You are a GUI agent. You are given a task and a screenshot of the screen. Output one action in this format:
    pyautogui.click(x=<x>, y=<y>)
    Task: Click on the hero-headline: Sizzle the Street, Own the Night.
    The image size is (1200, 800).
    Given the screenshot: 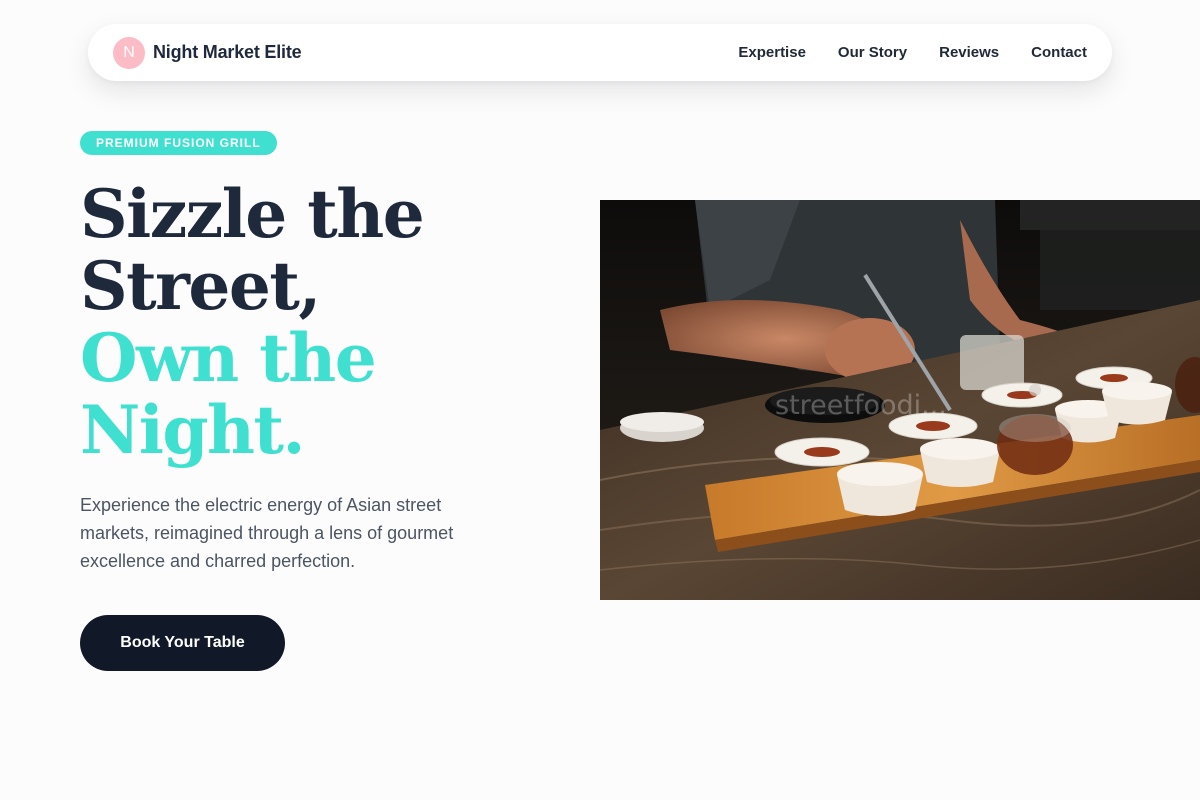 What is the action you would take?
    pyautogui.click(x=320, y=322)
    